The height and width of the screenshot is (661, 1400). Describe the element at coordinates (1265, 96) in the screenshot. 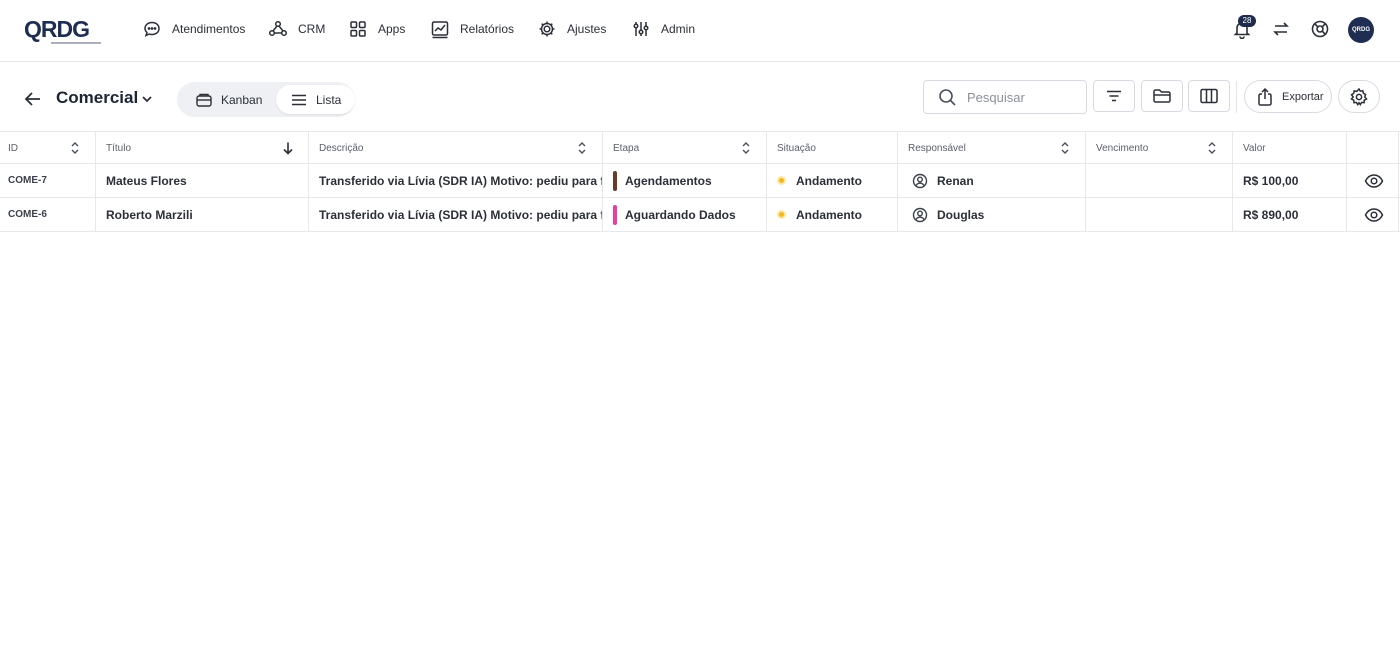

I see `share-upload-icon` at that location.